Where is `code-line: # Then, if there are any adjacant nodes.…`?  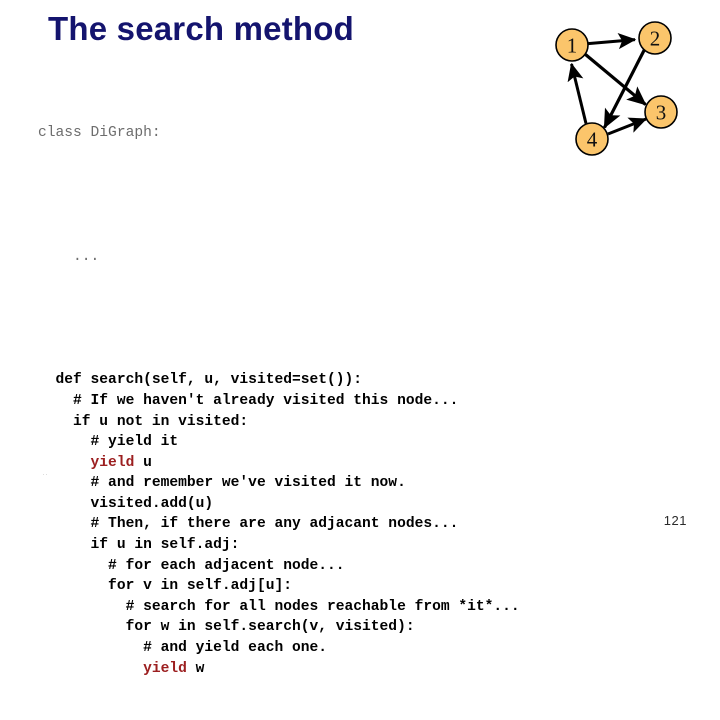
code-line: # Then, if there are any adjacant nodes.… is located at coordinates (248, 524).